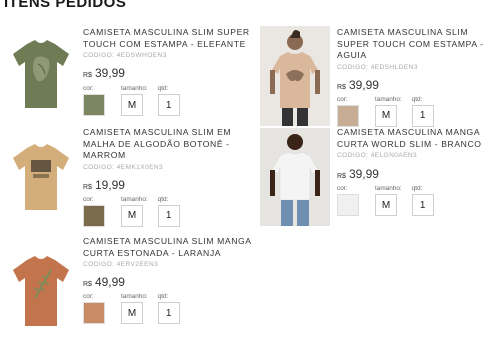 This screenshot has height=344, width=500. What do you see at coordinates (377, 67) in the screenshot?
I see `product-code: CODIGO: 4EDSHLDEN3` at bounding box center [377, 67].